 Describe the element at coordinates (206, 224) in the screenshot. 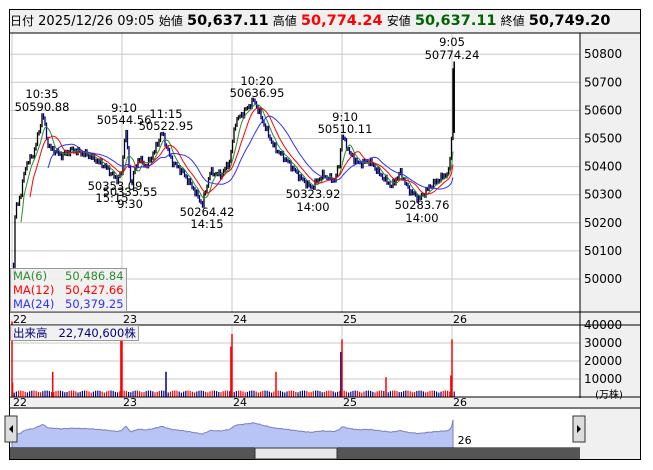

I see `annotation-time: 14:15` at that location.